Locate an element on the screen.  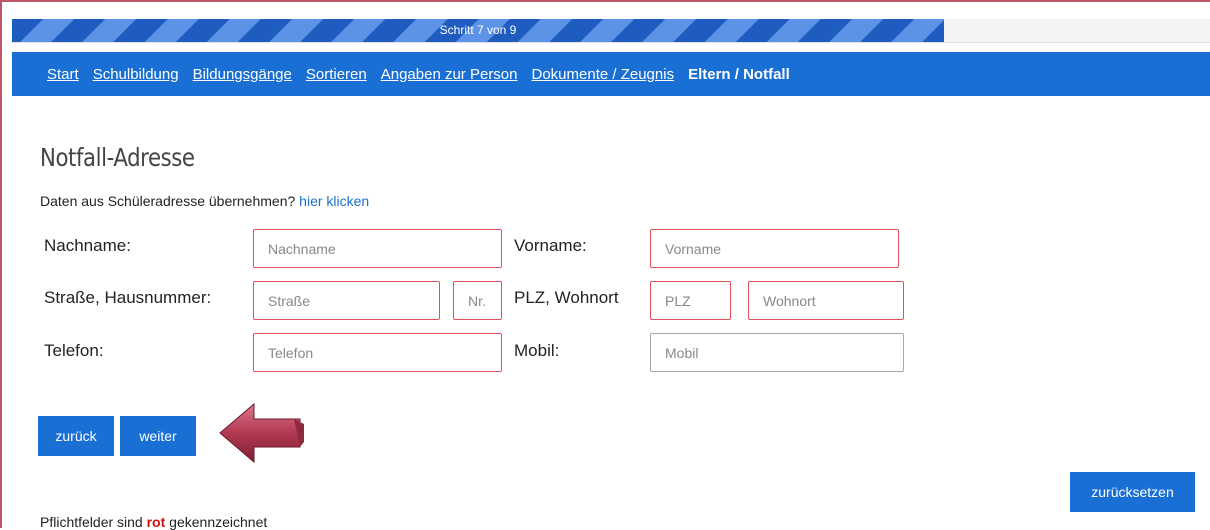
reset-button: zurücksetzen is located at coordinates (1132, 492).